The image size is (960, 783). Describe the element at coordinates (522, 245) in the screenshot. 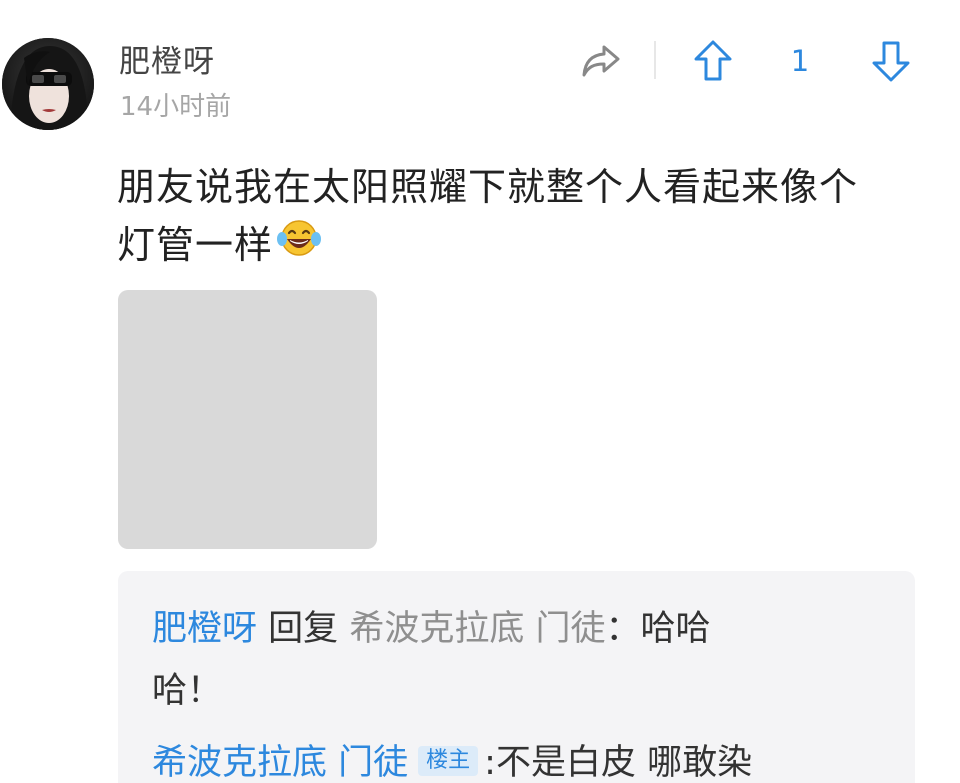

I see `post-text-line: 灯管一样` at that location.